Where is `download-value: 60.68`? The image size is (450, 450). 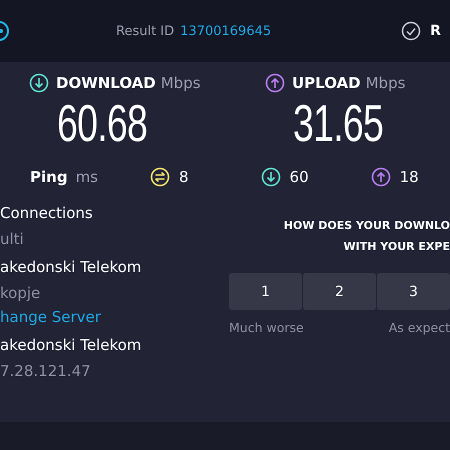
download-value: 60.68 is located at coordinates (102, 124).